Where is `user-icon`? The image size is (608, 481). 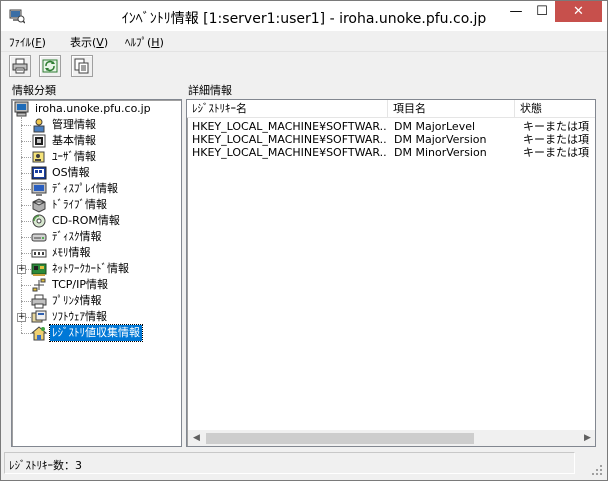
user-icon is located at coordinates (39, 157).